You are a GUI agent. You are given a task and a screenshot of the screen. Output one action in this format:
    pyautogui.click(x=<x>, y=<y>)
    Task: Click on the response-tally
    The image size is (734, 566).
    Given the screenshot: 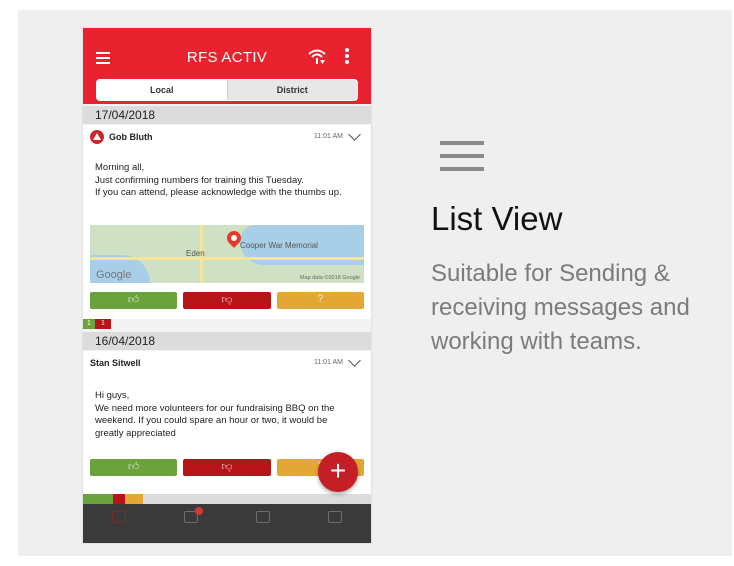 What is the action you would take?
    pyautogui.click(x=227, y=499)
    